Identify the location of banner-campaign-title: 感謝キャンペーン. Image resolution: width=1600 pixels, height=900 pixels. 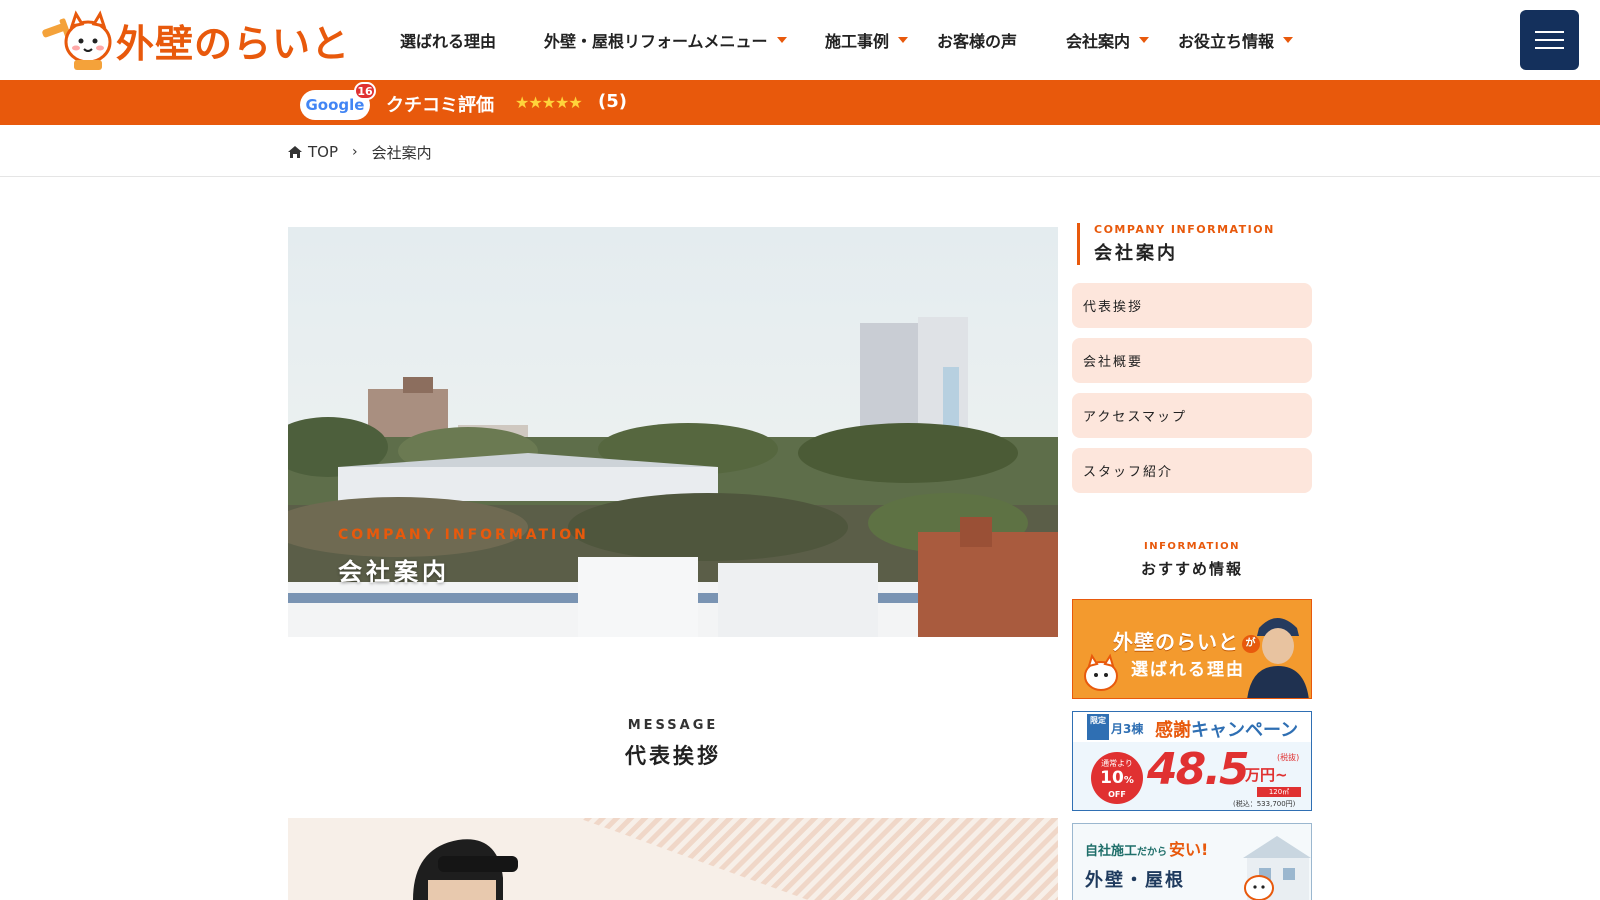
(1226, 729).